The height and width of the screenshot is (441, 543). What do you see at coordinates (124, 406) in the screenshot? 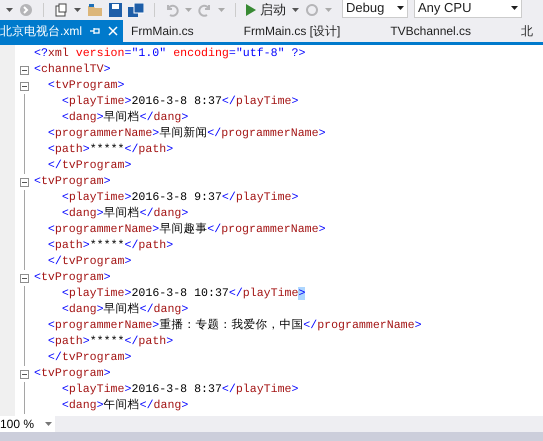
I see `code-line: <dang>午间档</dang>` at bounding box center [124, 406].